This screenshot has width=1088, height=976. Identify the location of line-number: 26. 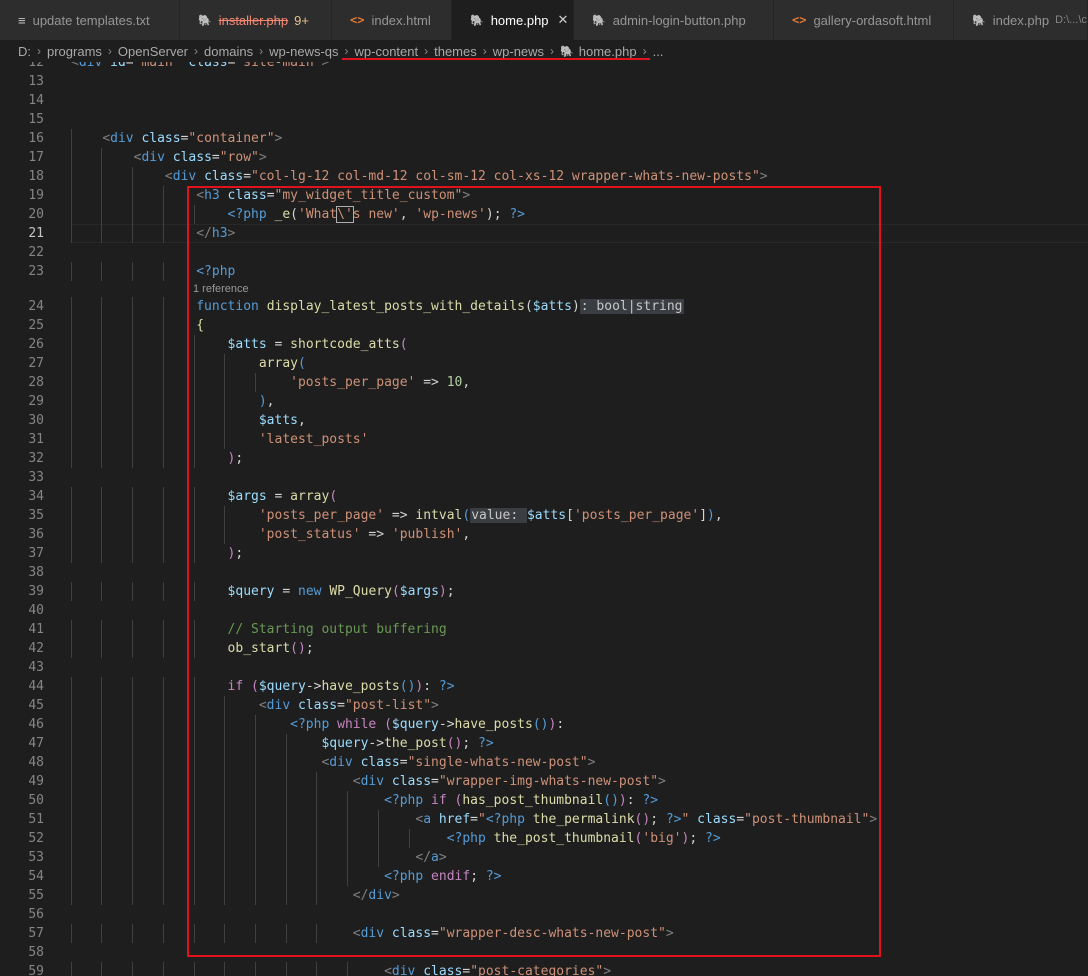
(36, 344).